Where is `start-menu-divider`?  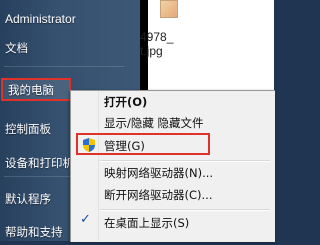 start-menu-divider is located at coordinates (64, 66).